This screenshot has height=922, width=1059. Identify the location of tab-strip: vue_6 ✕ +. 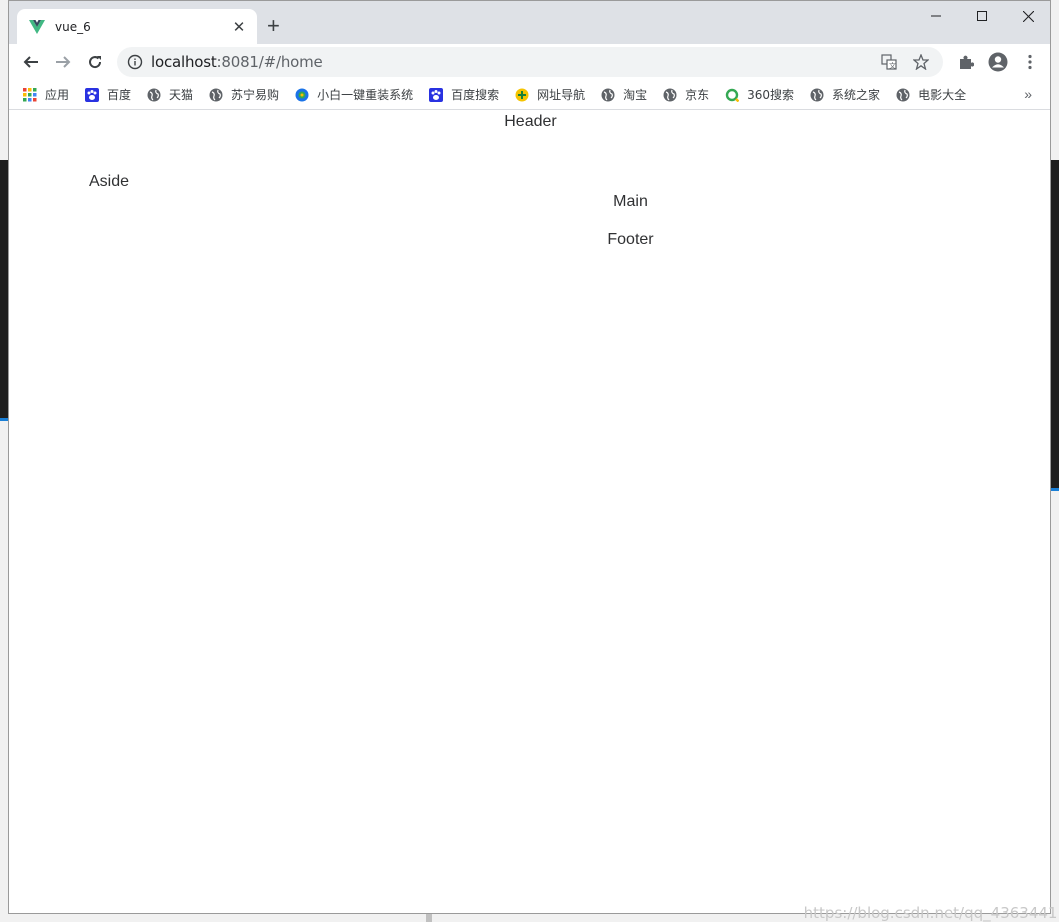
(529, 22).